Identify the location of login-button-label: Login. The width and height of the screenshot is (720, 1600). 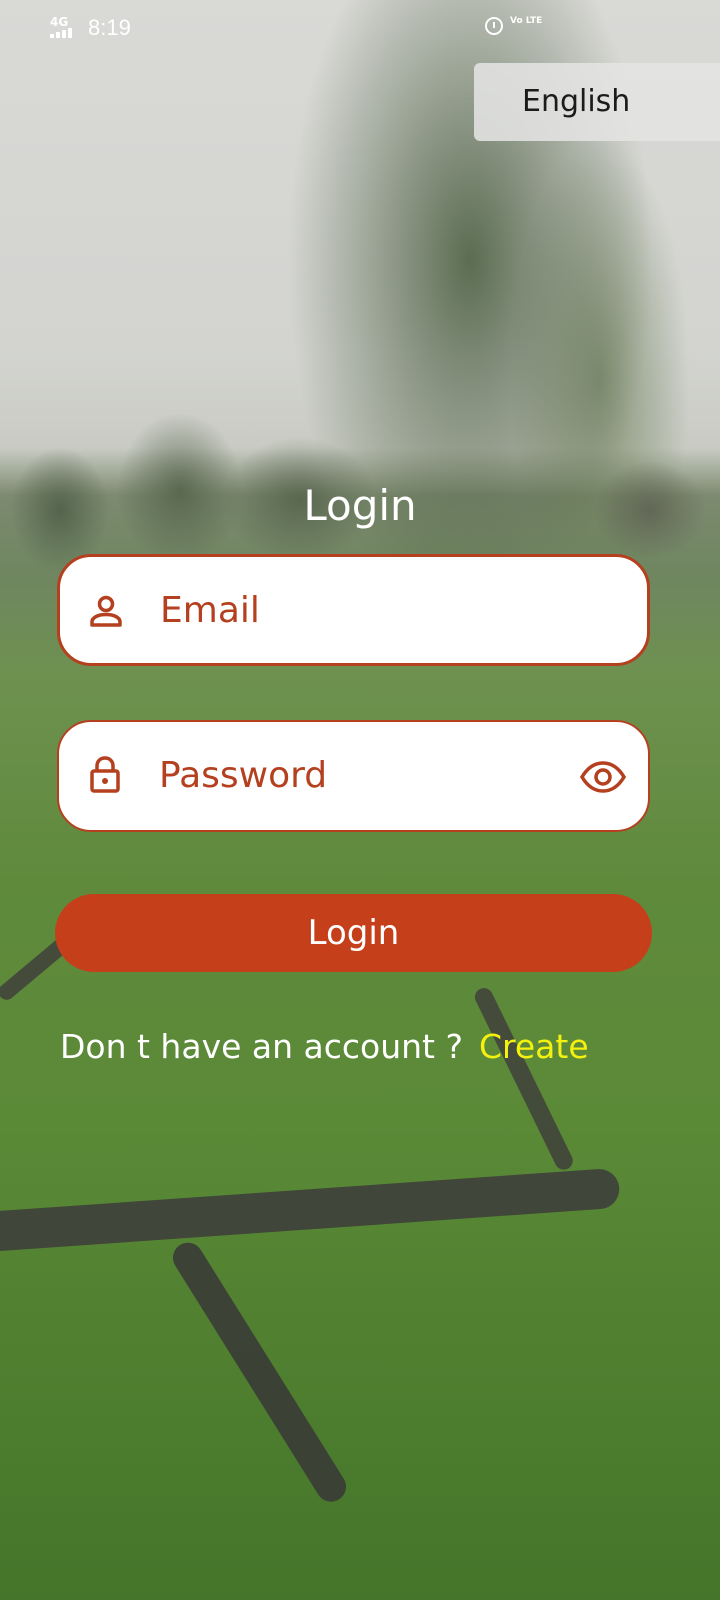
(353, 933).